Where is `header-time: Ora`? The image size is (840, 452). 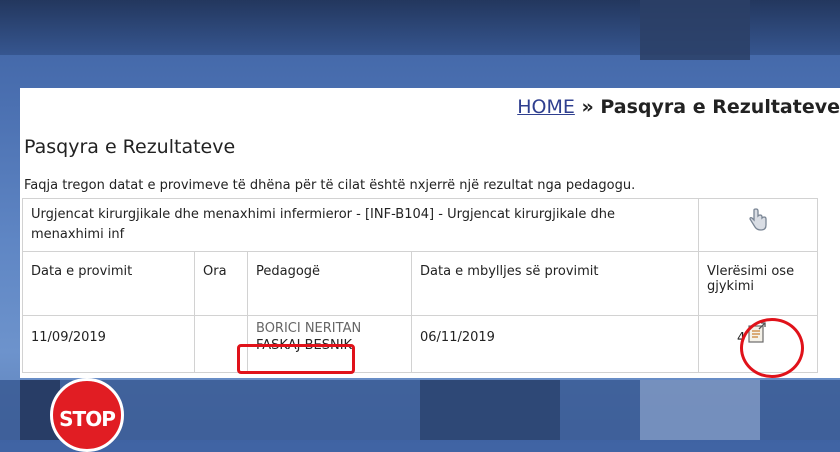
header-time: Ora is located at coordinates (221, 283).